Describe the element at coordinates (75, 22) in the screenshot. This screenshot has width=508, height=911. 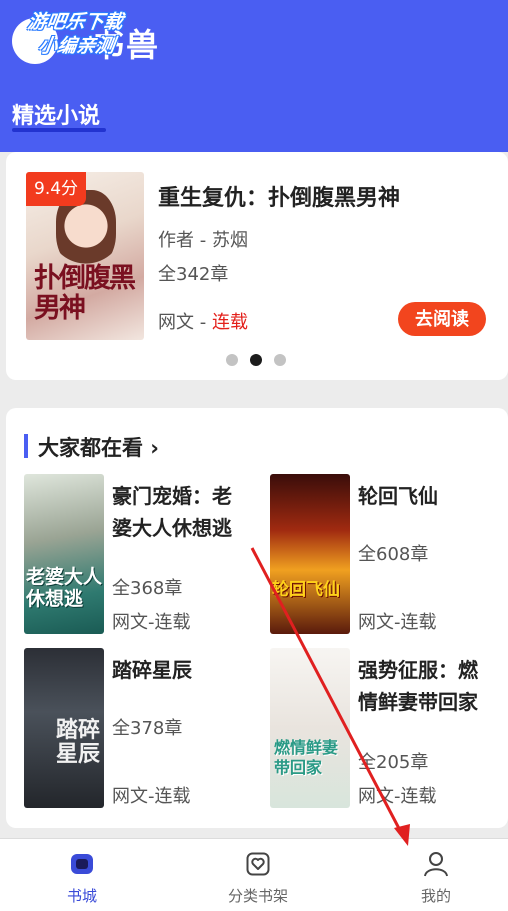
I see `watermark-line-1: 游吧乐下载` at that location.